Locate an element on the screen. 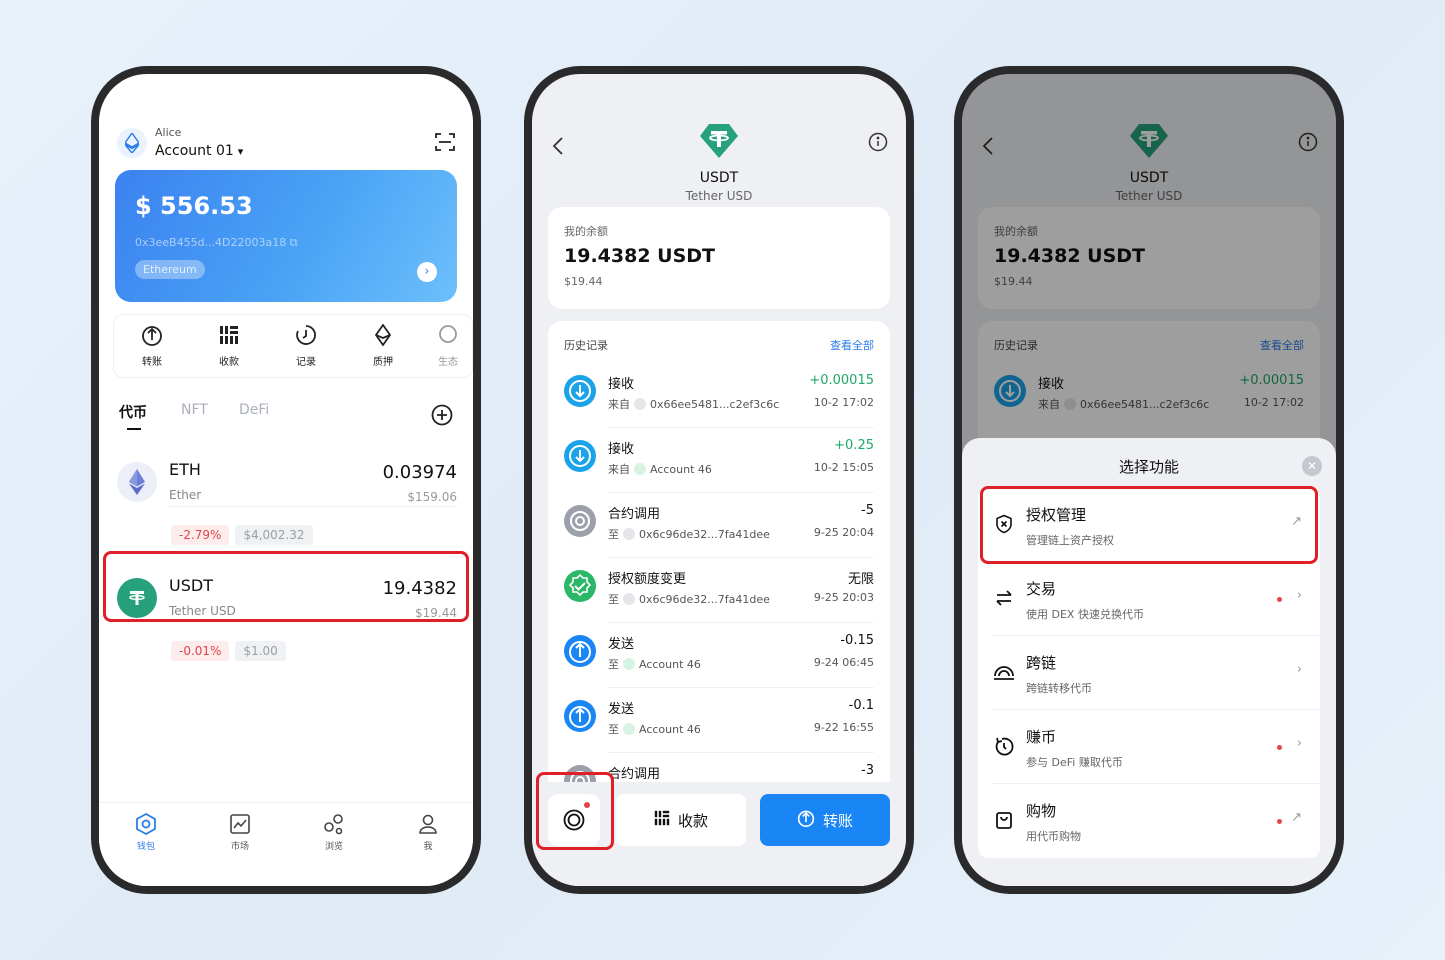  tx-counterparty: 至 0x6c96de32...7fa41dee is located at coordinates (689, 534).